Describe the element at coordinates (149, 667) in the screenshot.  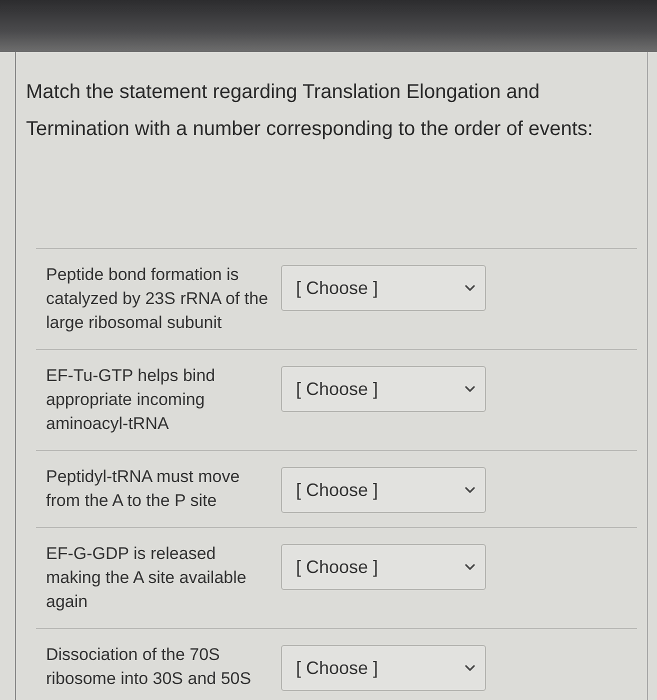
I see `statement-text: Dissociation of the 70S ribosome into 30S and 50S` at that location.